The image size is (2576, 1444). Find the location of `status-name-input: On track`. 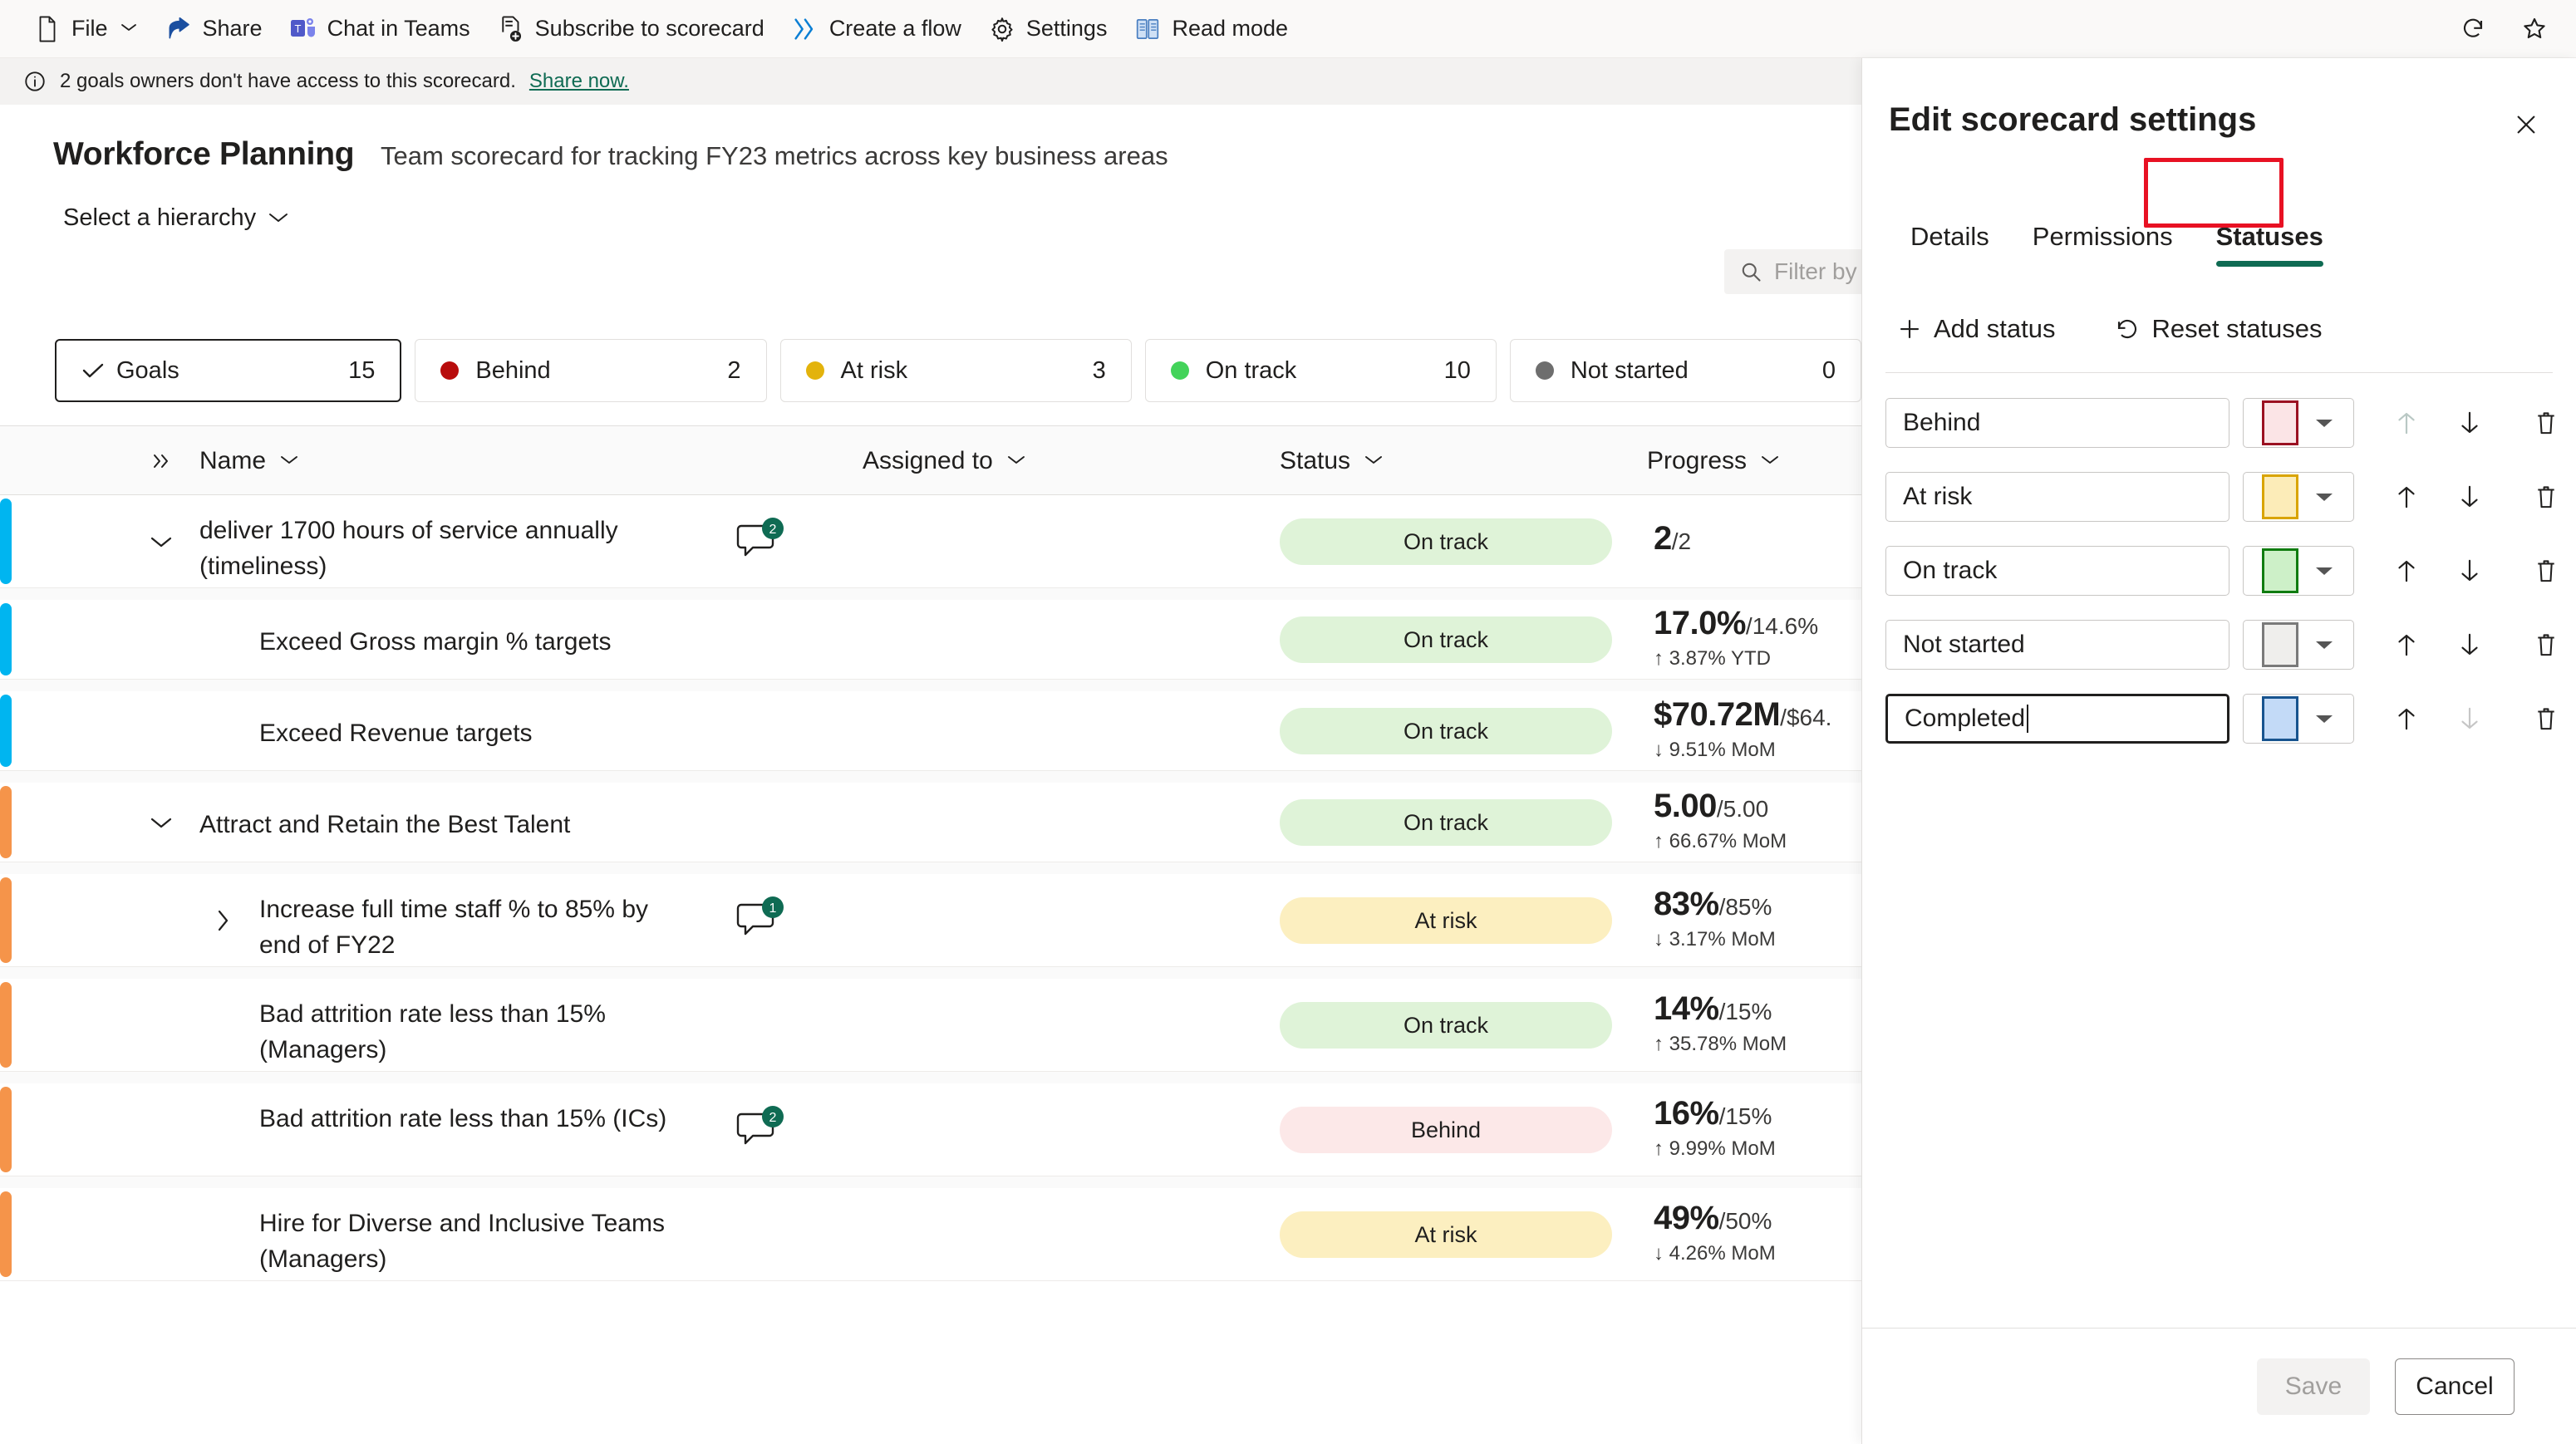

status-name-input: On track is located at coordinates (2057, 571).